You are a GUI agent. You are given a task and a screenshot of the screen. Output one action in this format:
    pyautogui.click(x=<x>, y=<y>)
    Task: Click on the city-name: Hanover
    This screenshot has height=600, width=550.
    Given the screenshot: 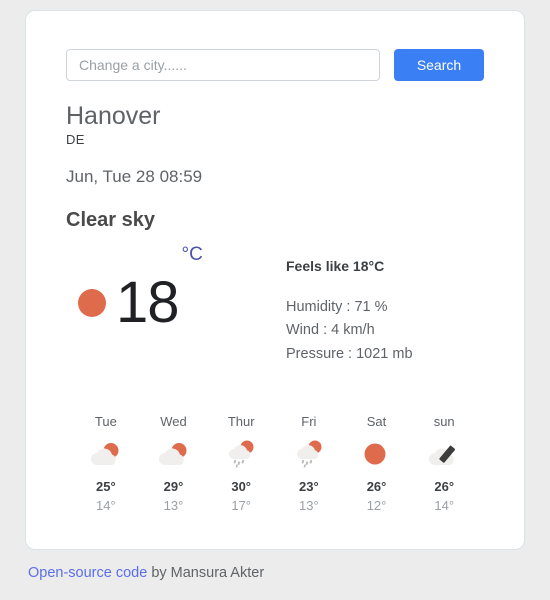 What is the action you would take?
    pyautogui.click(x=113, y=116)
    